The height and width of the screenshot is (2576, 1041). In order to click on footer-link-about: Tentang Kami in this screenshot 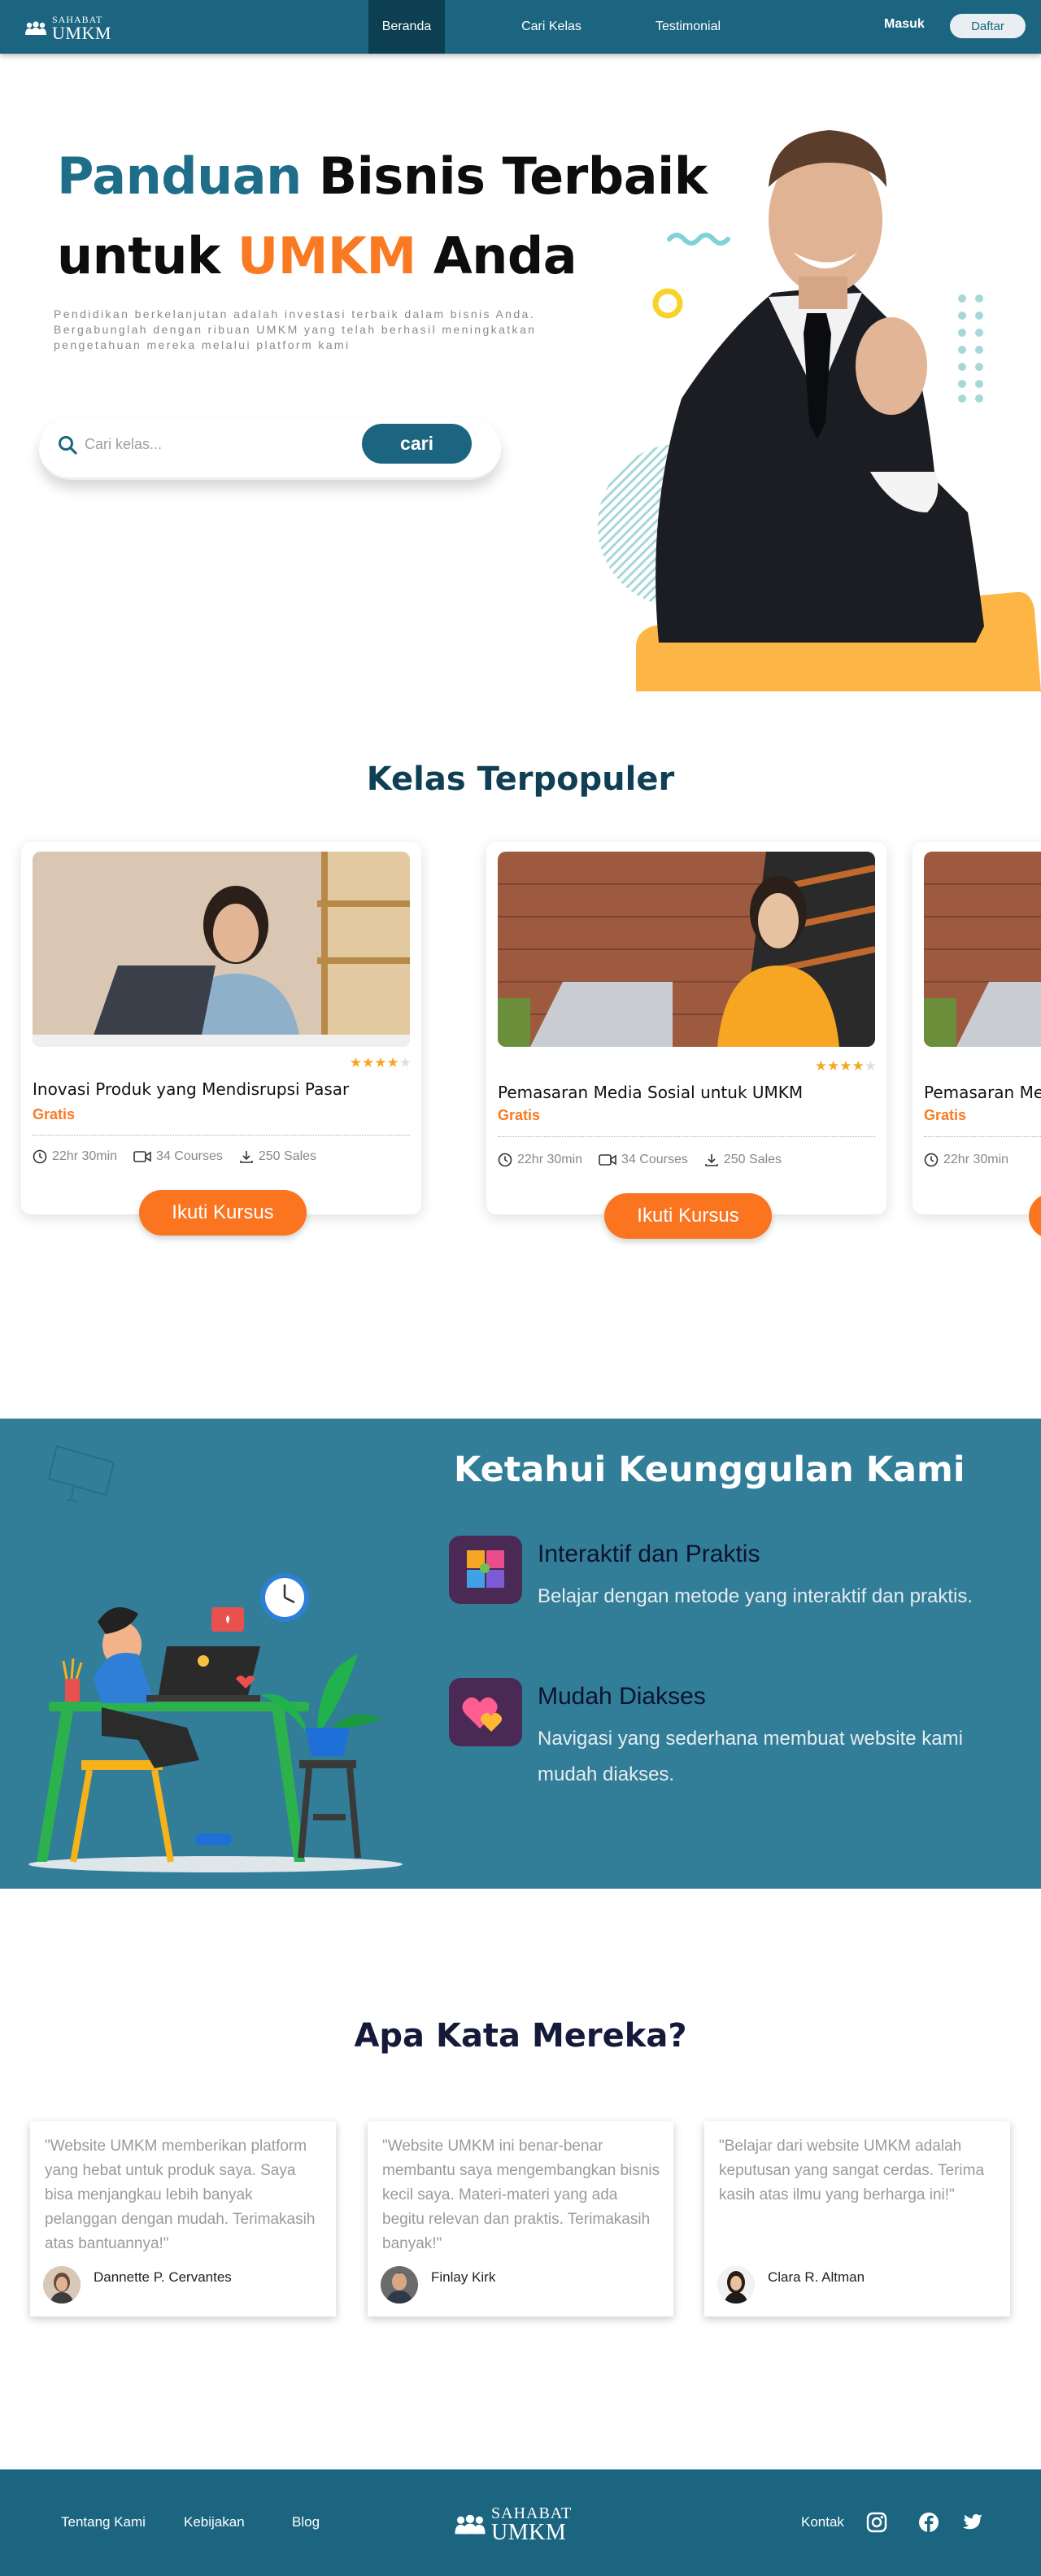, I will do `click(103, 2522)`.